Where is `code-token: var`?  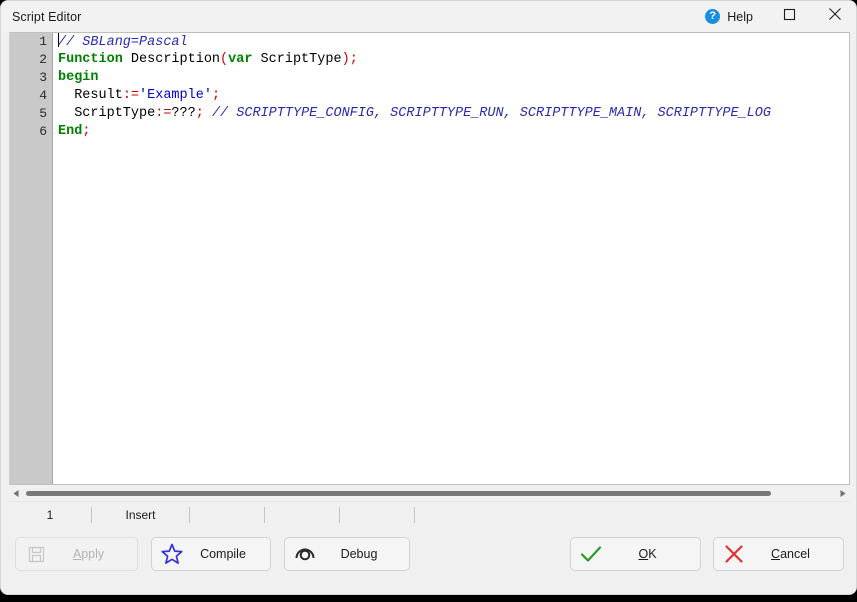
code-token: var is located at coordinates (240, 59).